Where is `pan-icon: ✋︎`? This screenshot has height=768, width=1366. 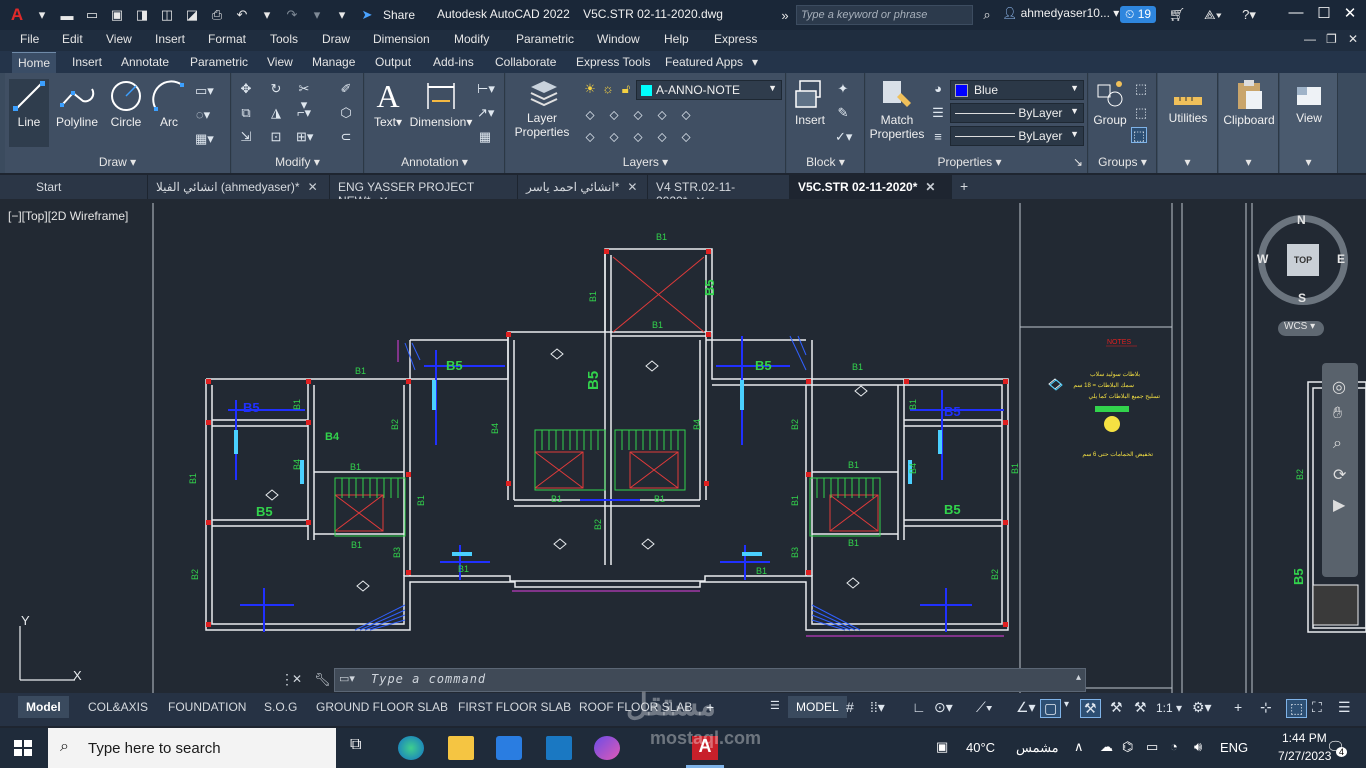 pan-icon: ✋︎ is located at coordinates (1337, 414).